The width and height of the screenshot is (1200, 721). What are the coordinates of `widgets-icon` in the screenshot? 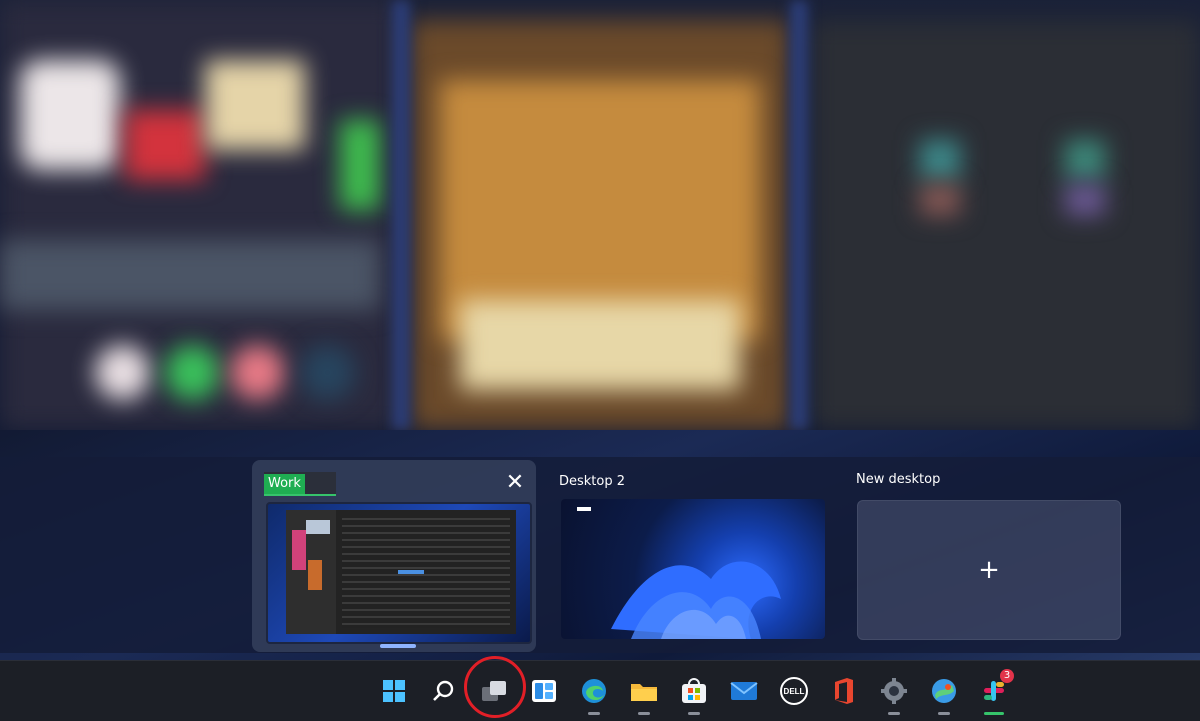 It's located at (544, 691).